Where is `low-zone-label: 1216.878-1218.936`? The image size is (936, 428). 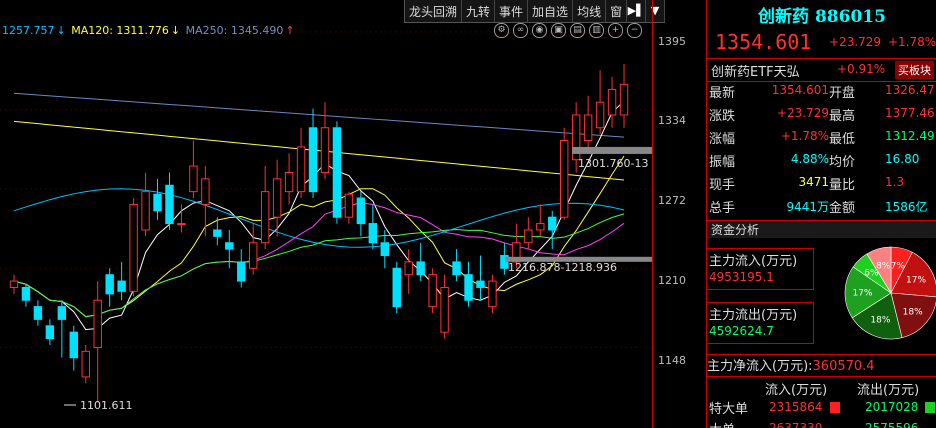 low-zone-label: 1216.878-1218.936 is located at coordinates (562, 267).